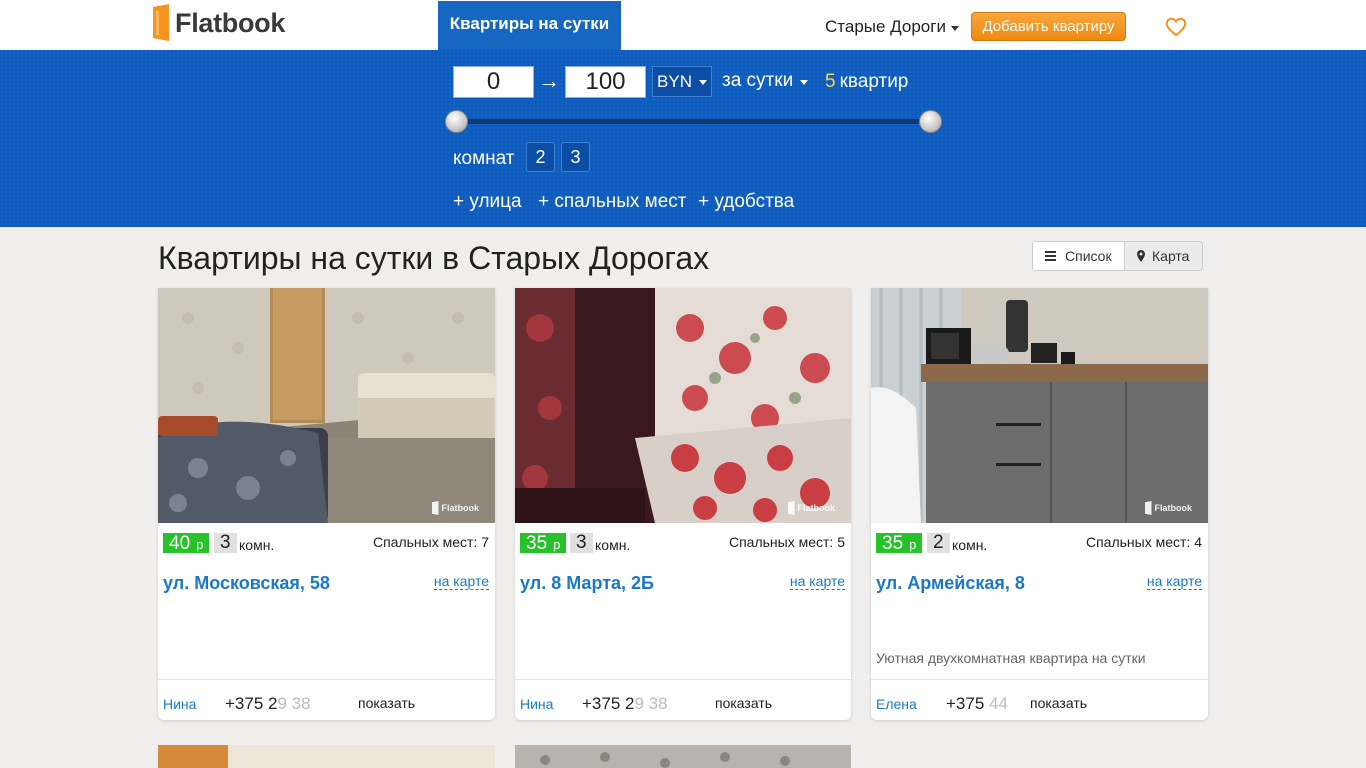 This screenshot has height=768, width=1366. I want to click on results-count: 5 квартир, so click(866, 82).